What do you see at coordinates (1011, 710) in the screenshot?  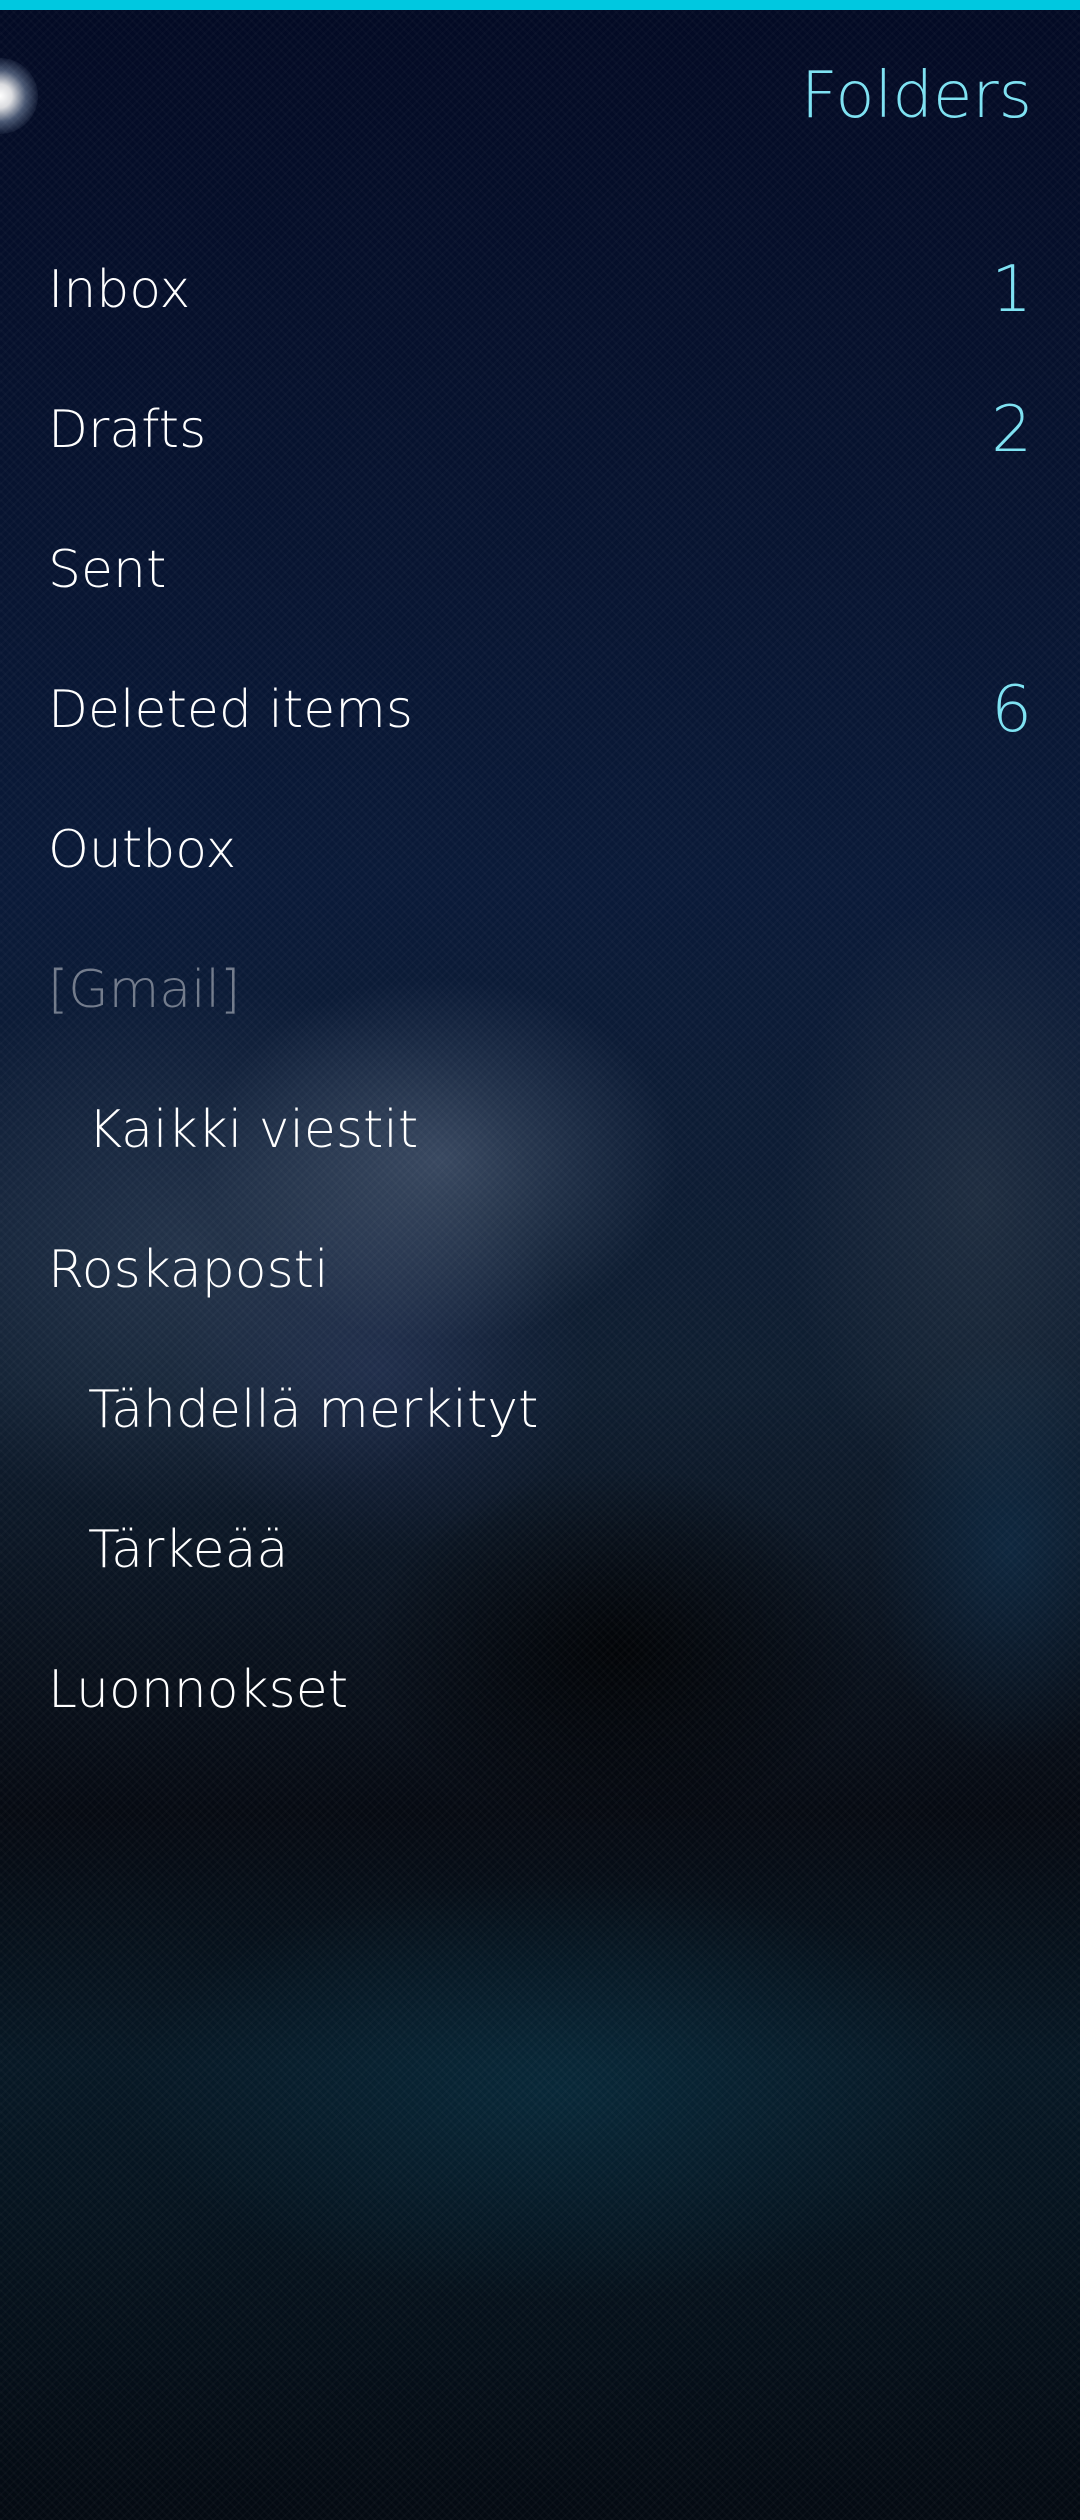 I see `unread-count-badge: 6` at bounding box center [1011, 710].